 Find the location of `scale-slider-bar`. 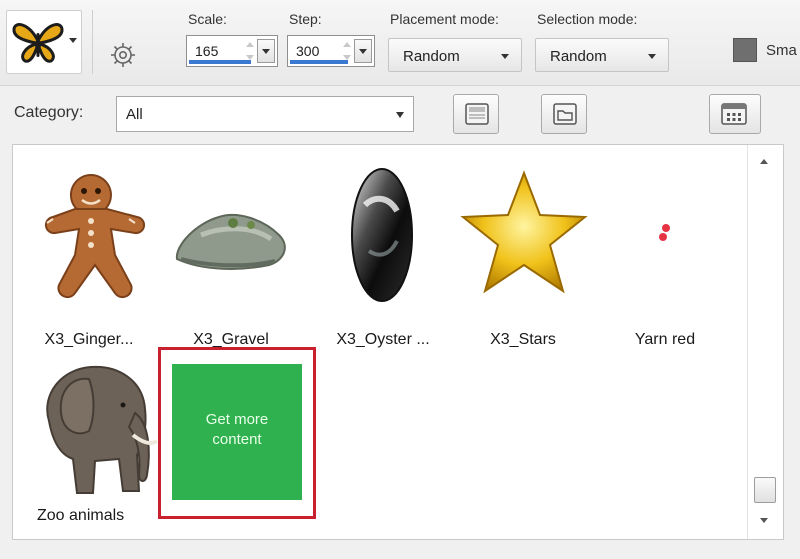

scale-slider-bar is located at coordinates (220, 62).